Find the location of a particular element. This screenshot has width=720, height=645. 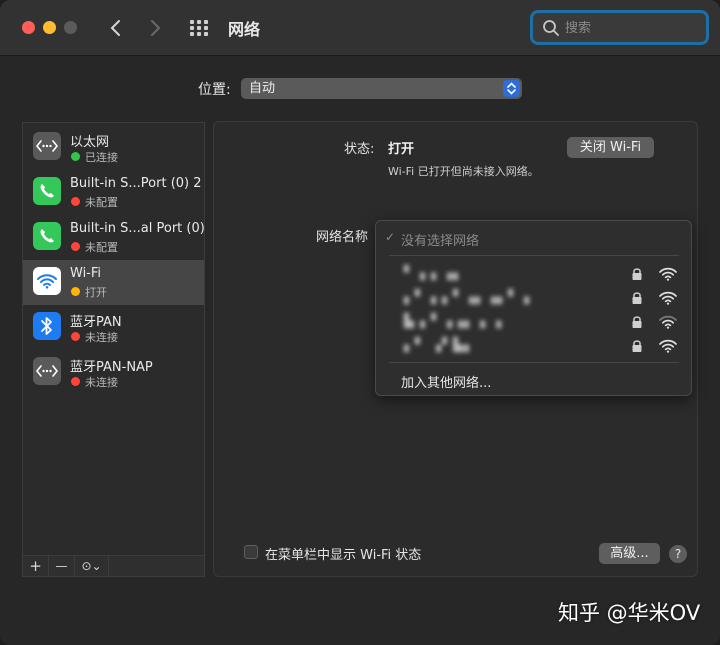

search-field is located at coordinates (619, 27).